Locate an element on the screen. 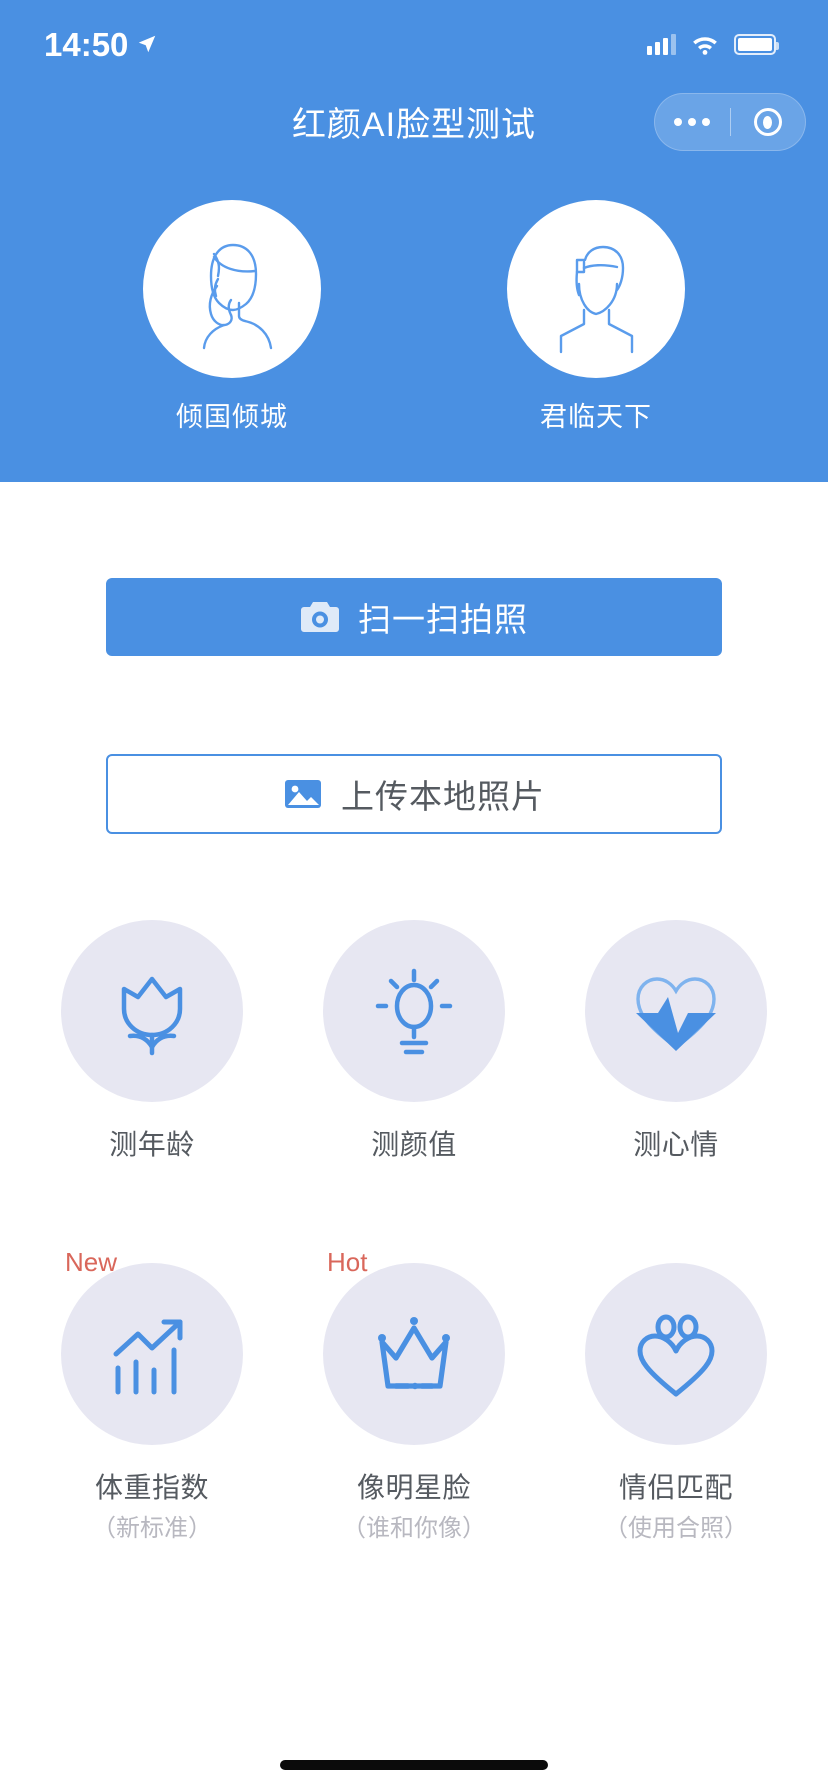 The image size is (828, 1792). gender-option-female: 倾国倾城 is located at coordinates (232, 315).